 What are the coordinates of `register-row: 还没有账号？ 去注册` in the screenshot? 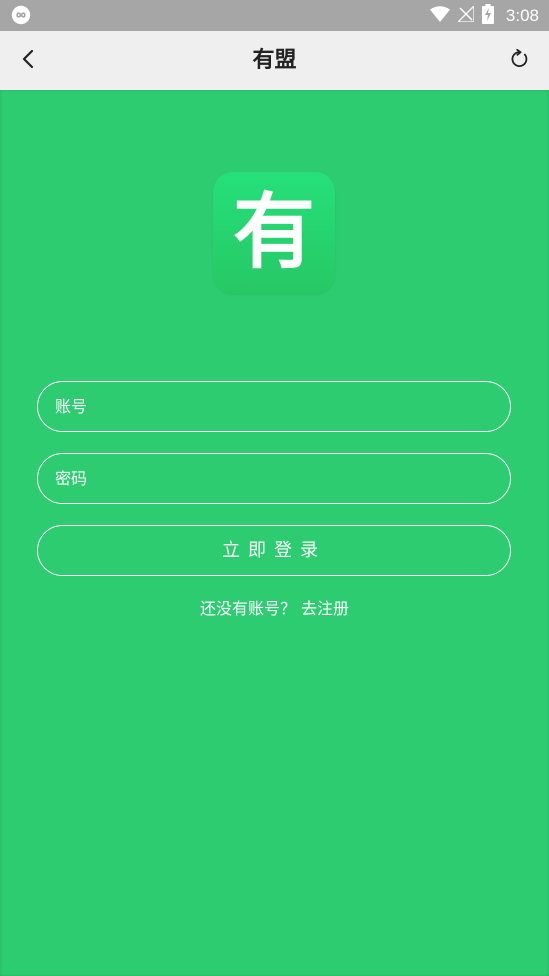 It's located at (274, 607).